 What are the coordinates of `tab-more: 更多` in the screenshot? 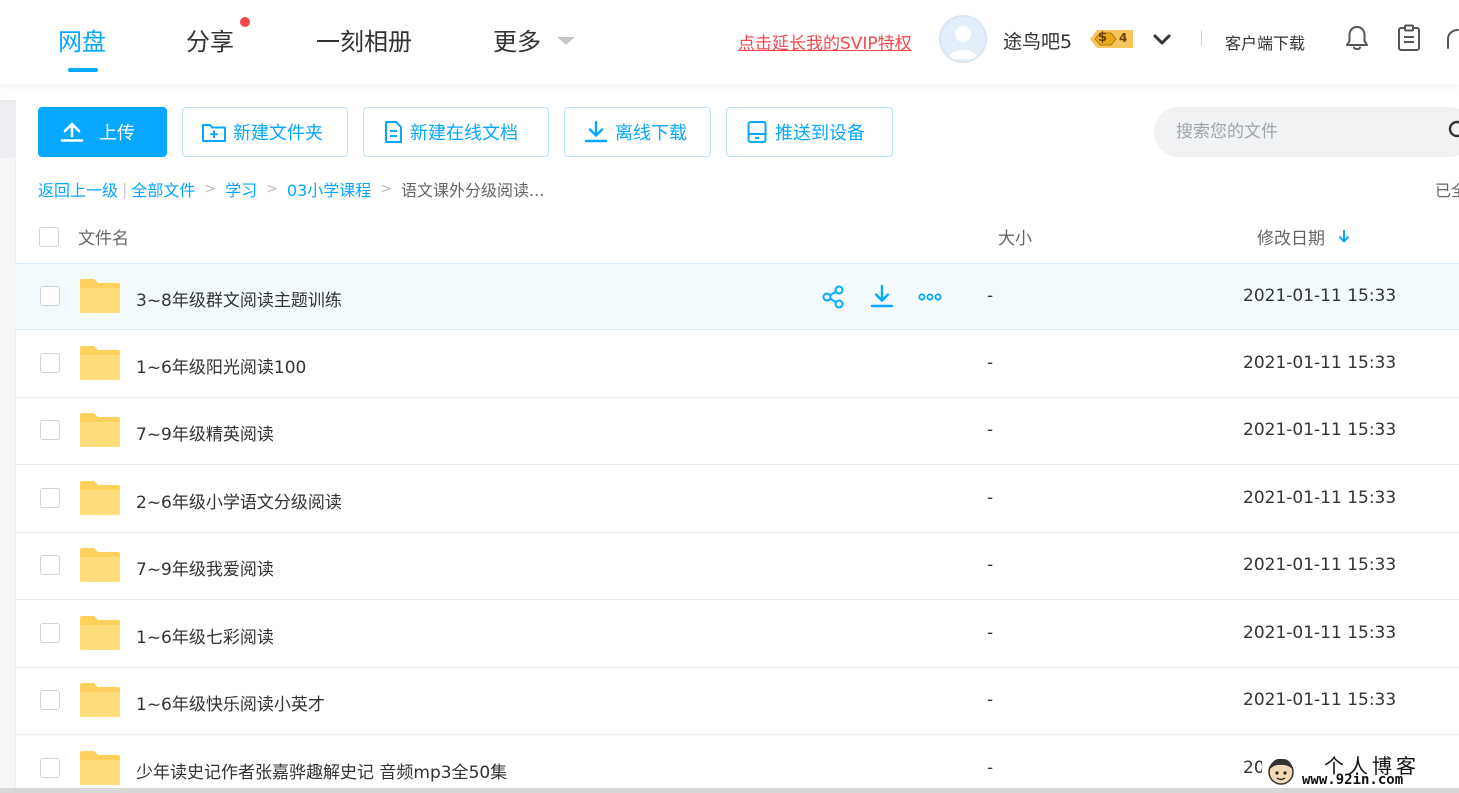 It's located at (517, 39).